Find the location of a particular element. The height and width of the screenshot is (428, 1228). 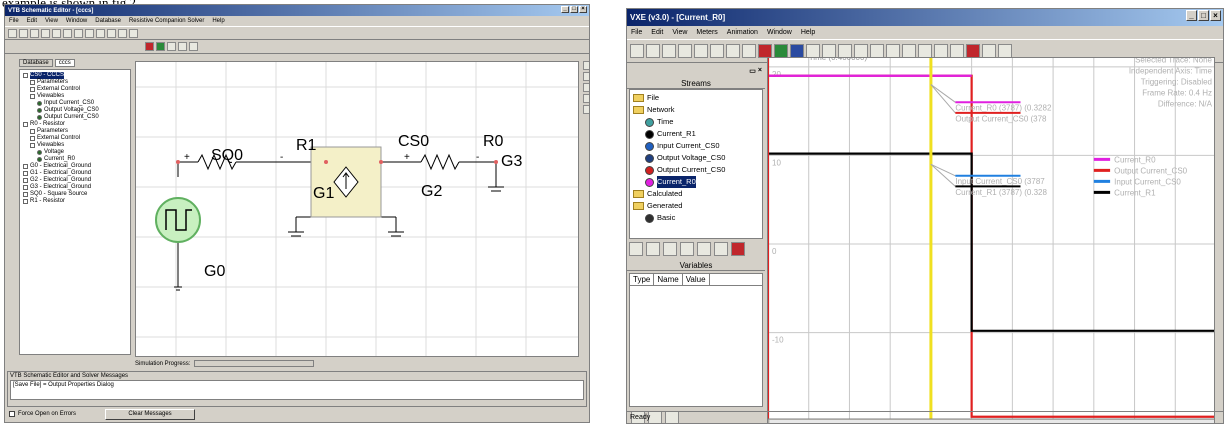

stream-item: Output Current_CS0 is located at coordinates (679, 170).